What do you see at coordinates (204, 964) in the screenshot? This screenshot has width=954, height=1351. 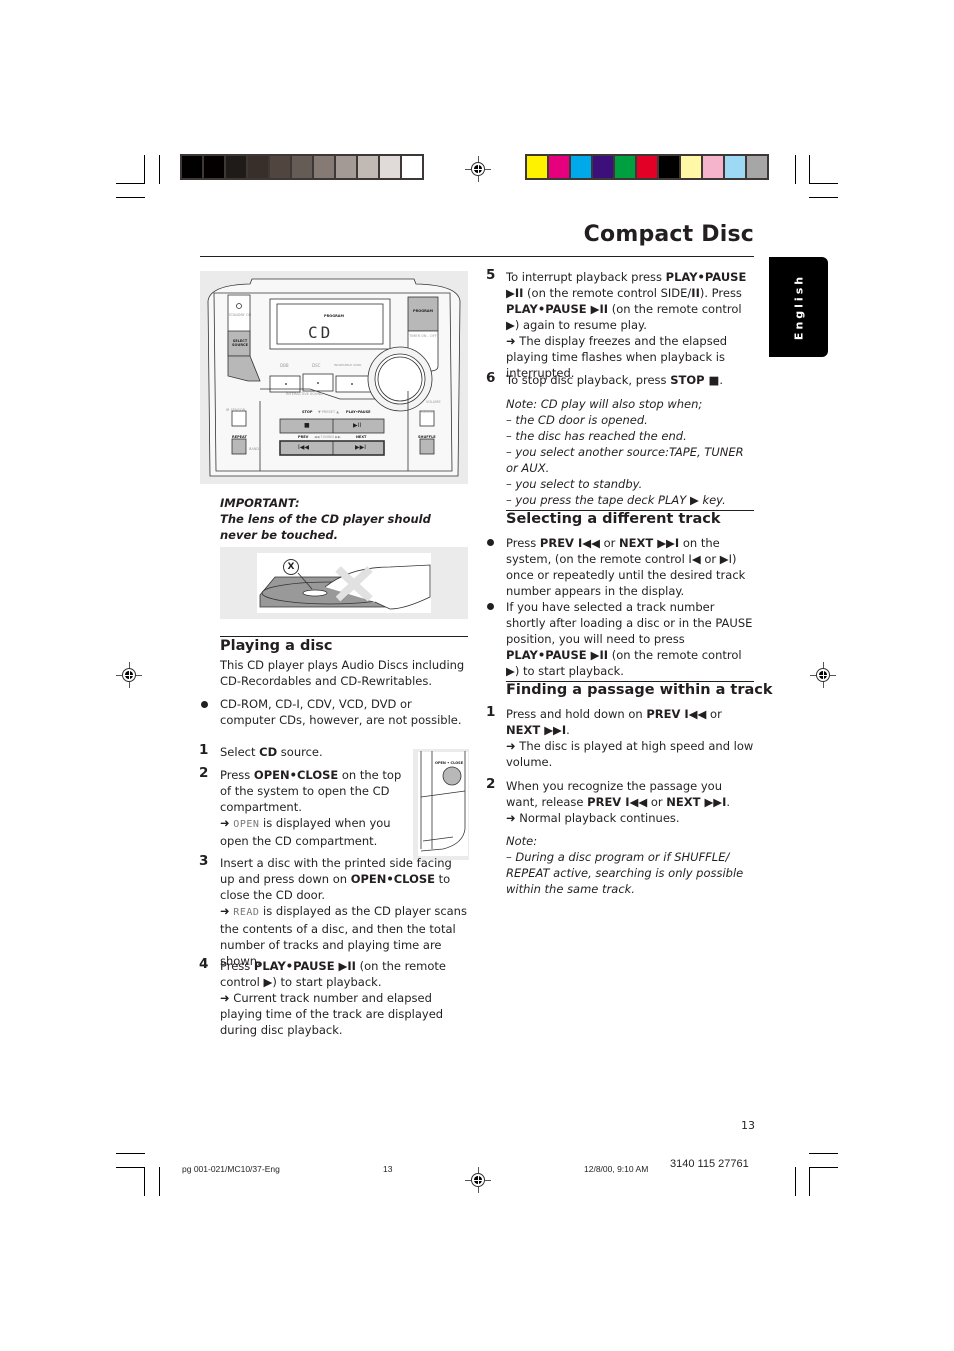 I see `step-number: 4` at bounding box center [204, 964].